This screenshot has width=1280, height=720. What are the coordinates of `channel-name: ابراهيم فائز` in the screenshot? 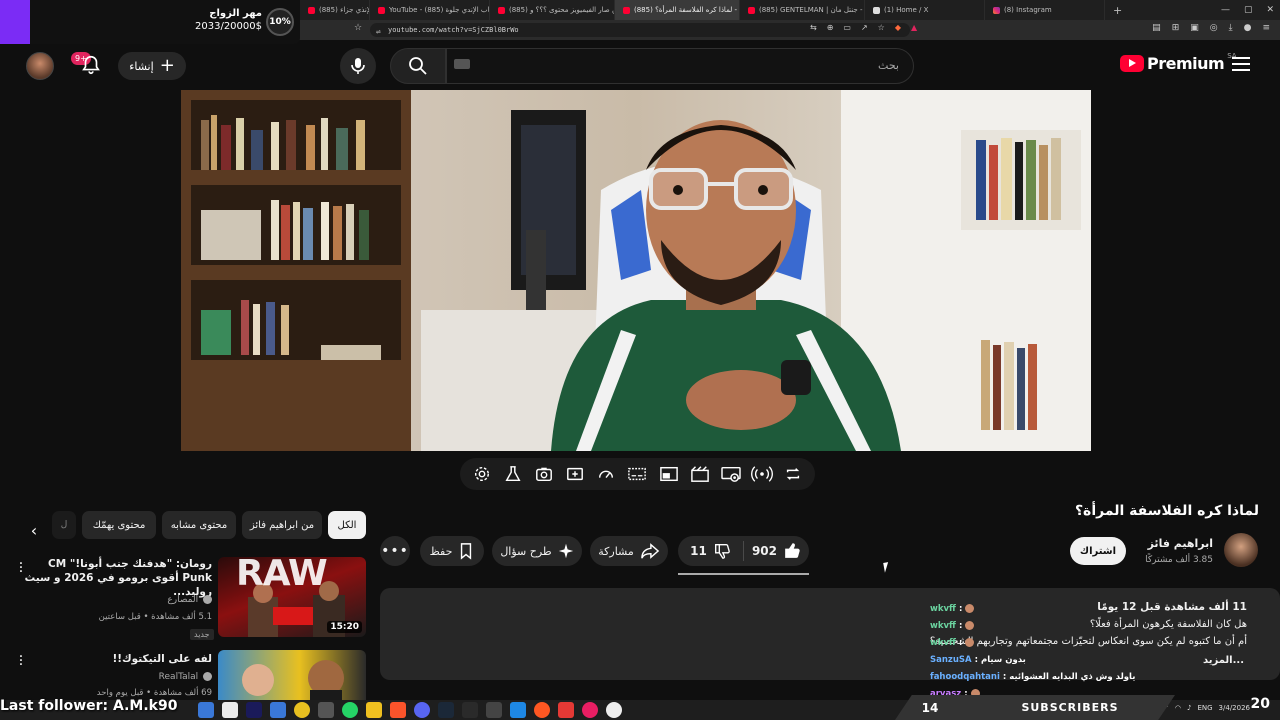 It's located at (1180, 543).